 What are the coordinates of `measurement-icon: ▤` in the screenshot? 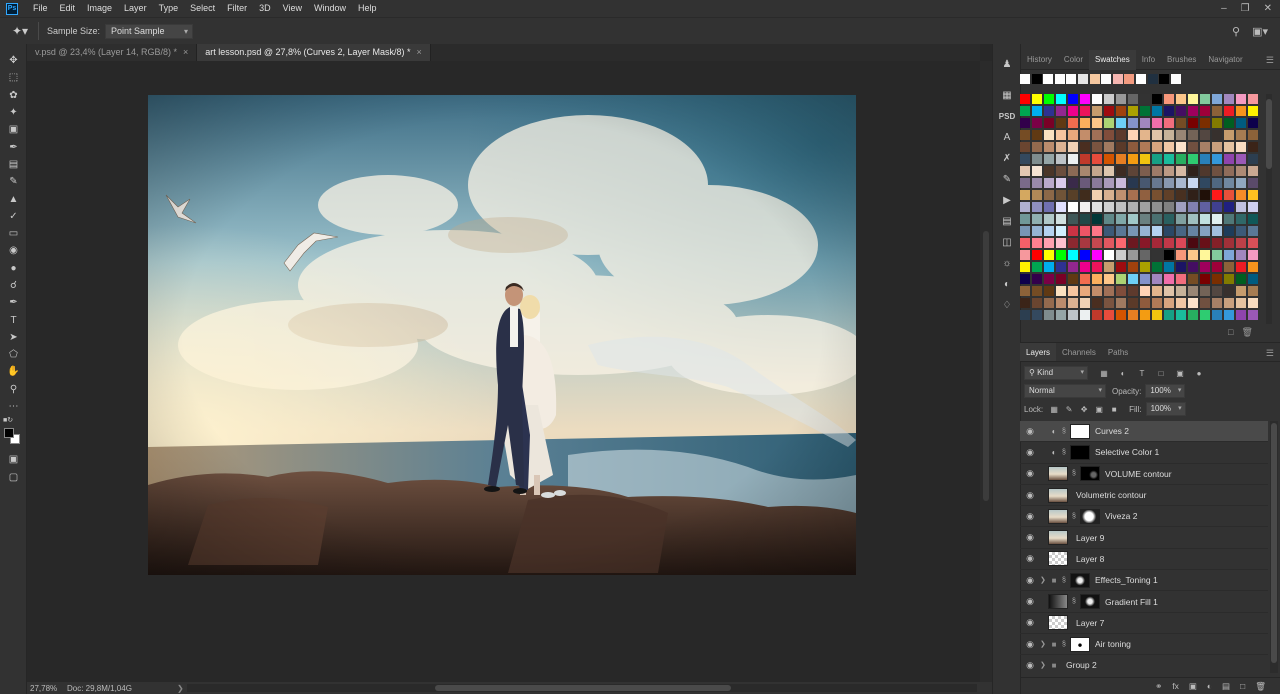 It's located at (1007, 221).